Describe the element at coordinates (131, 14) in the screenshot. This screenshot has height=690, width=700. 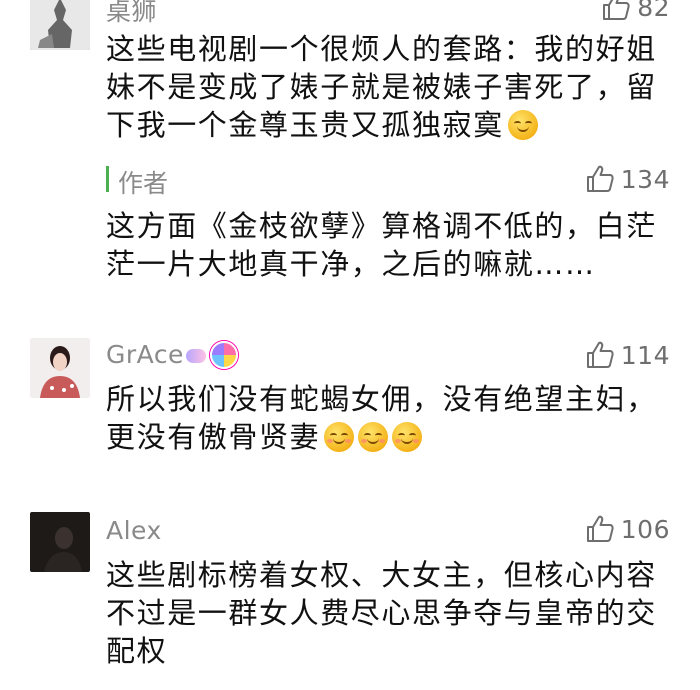
I see `username: 桌狮` at that location.